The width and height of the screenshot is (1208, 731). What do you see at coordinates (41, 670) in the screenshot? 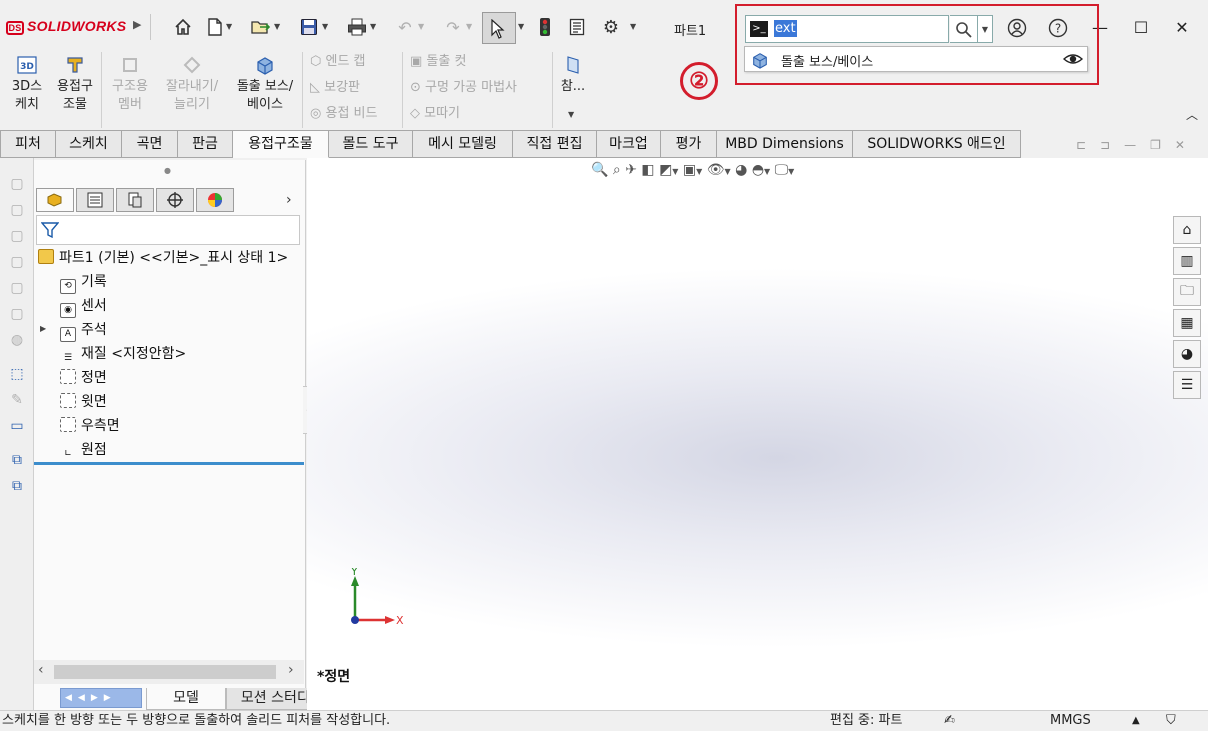
I see `scroll-left-arrow: ‹` at bounding box center [41, 670].